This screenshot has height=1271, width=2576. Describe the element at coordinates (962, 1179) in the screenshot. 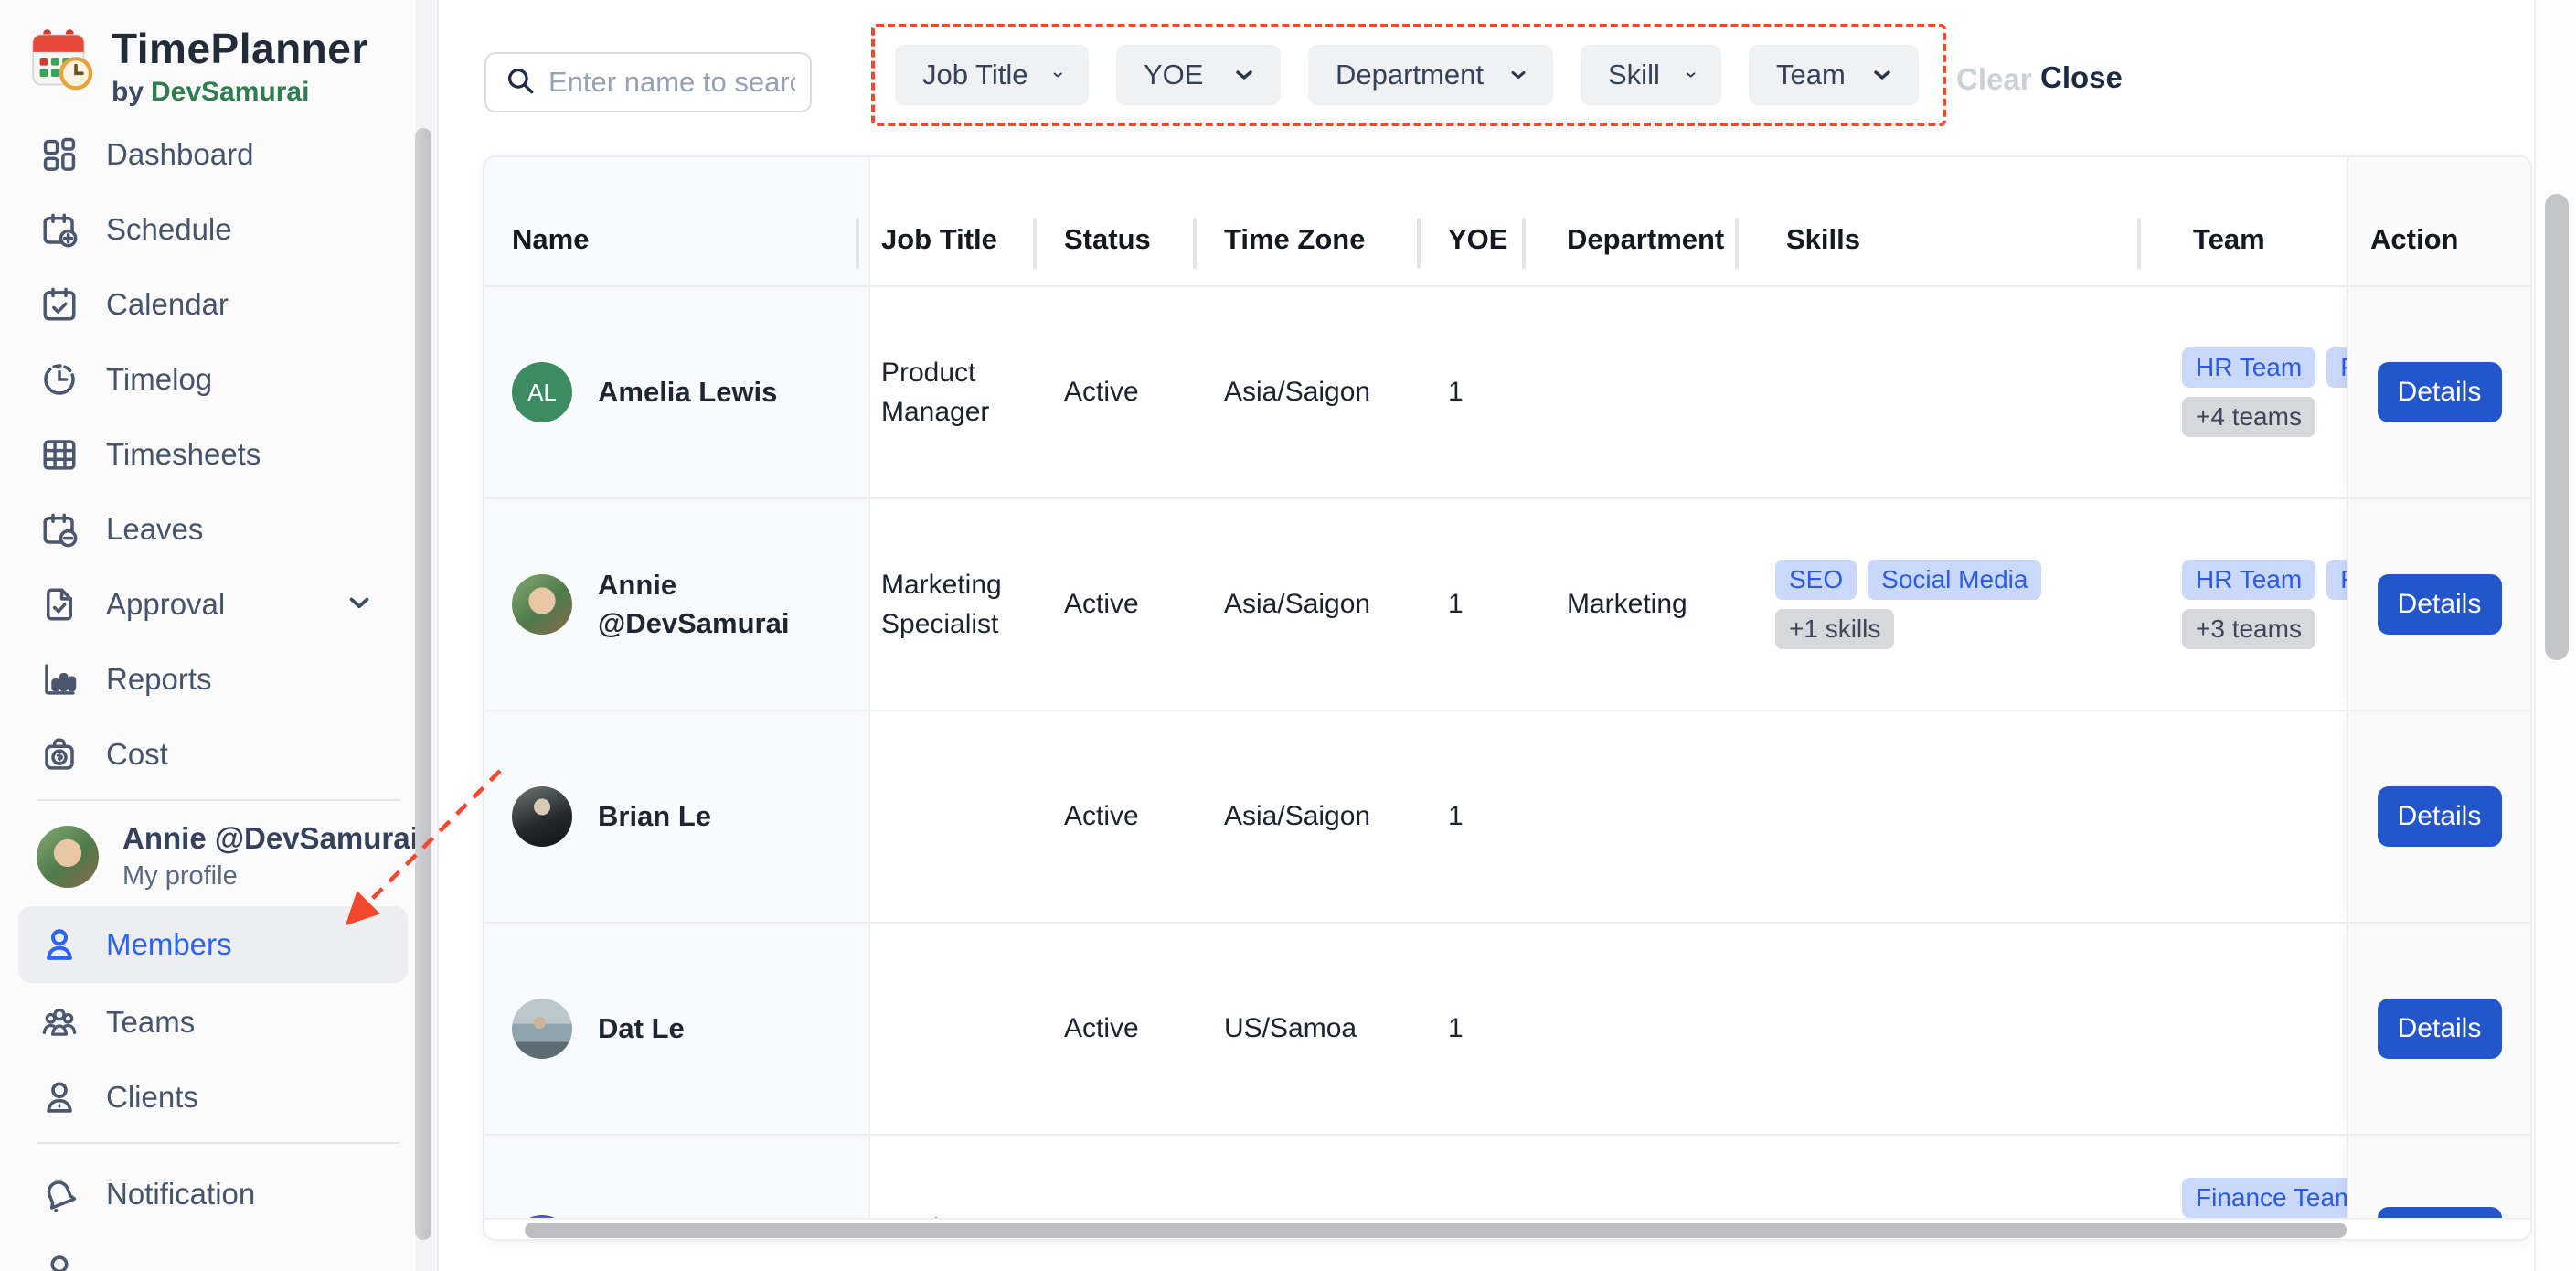

I see `job-title-cell: Product Manager` at that location.